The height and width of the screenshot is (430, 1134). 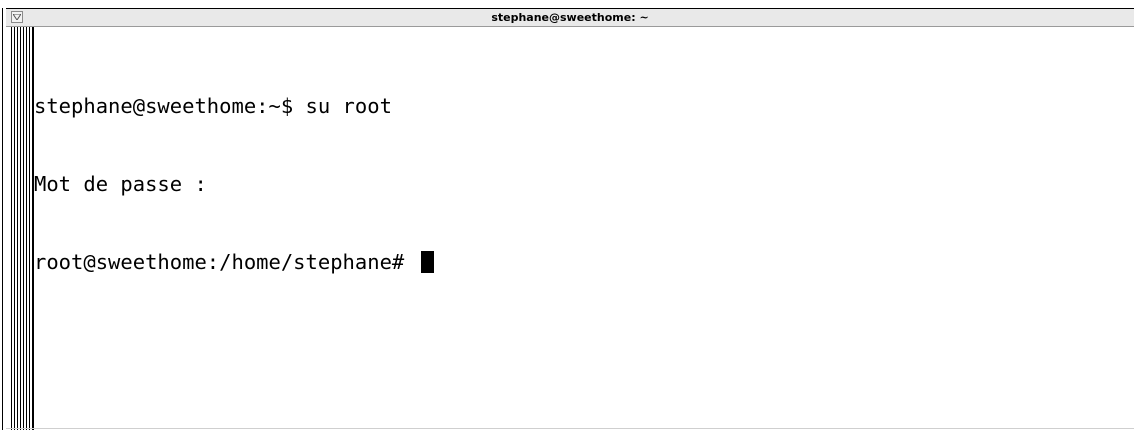 I want to click on terminal-line-prompt: root@sweethome:/home/stephane#, so click(x=582, y=262).